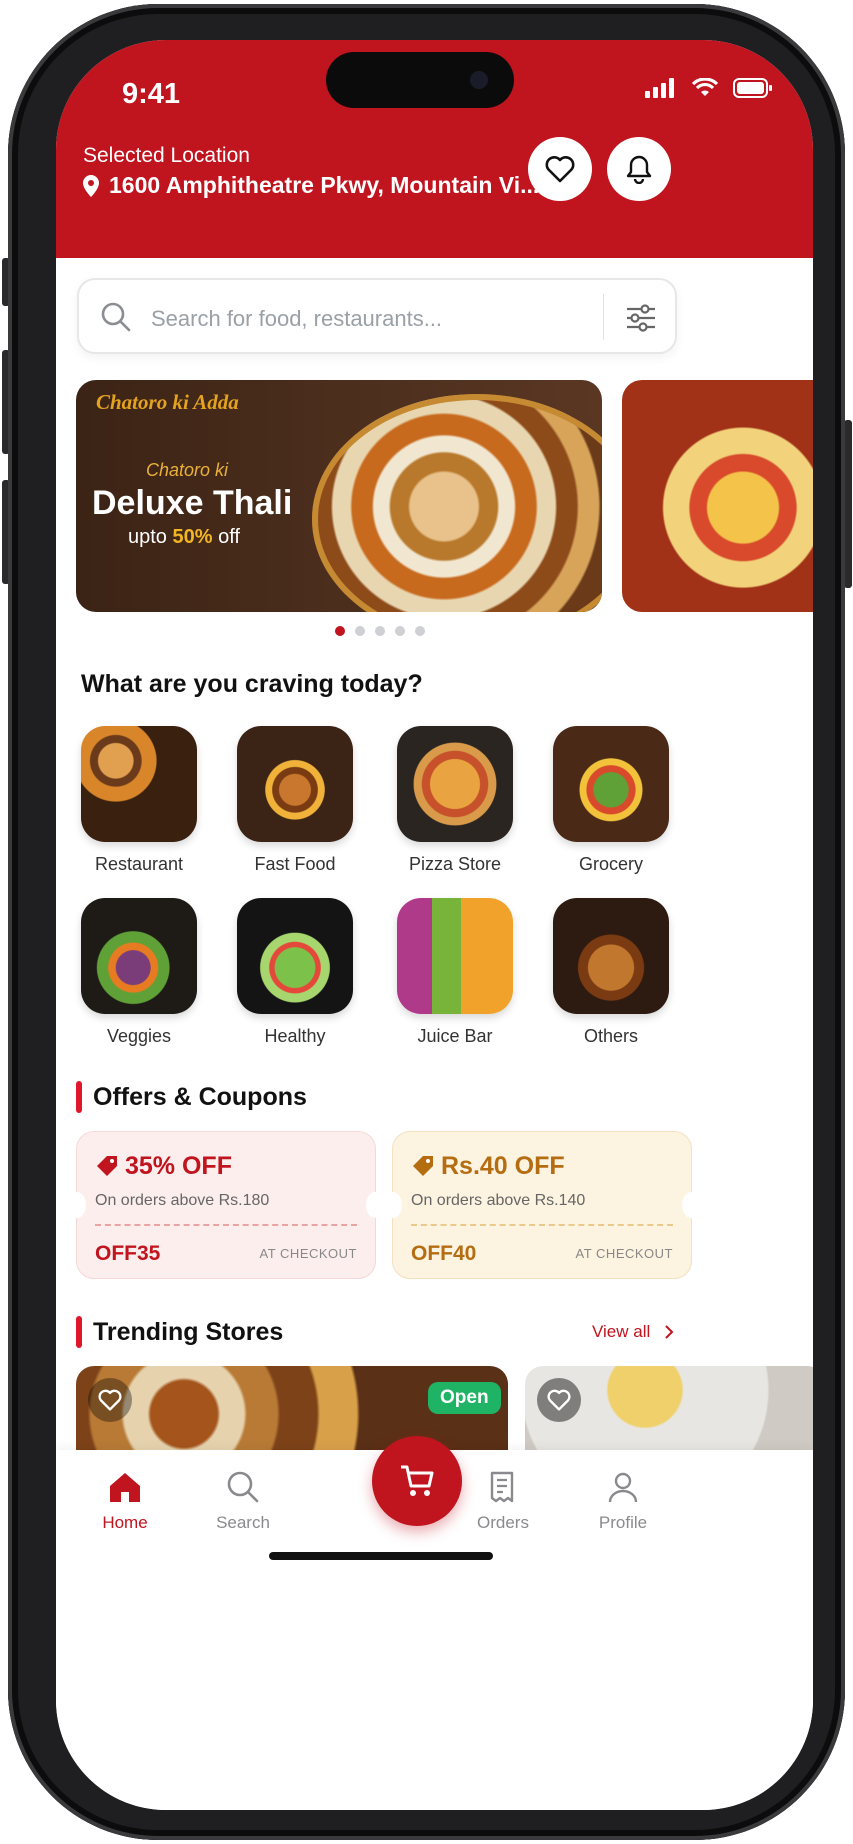  I want to click on status-icons, so click(709, 88).